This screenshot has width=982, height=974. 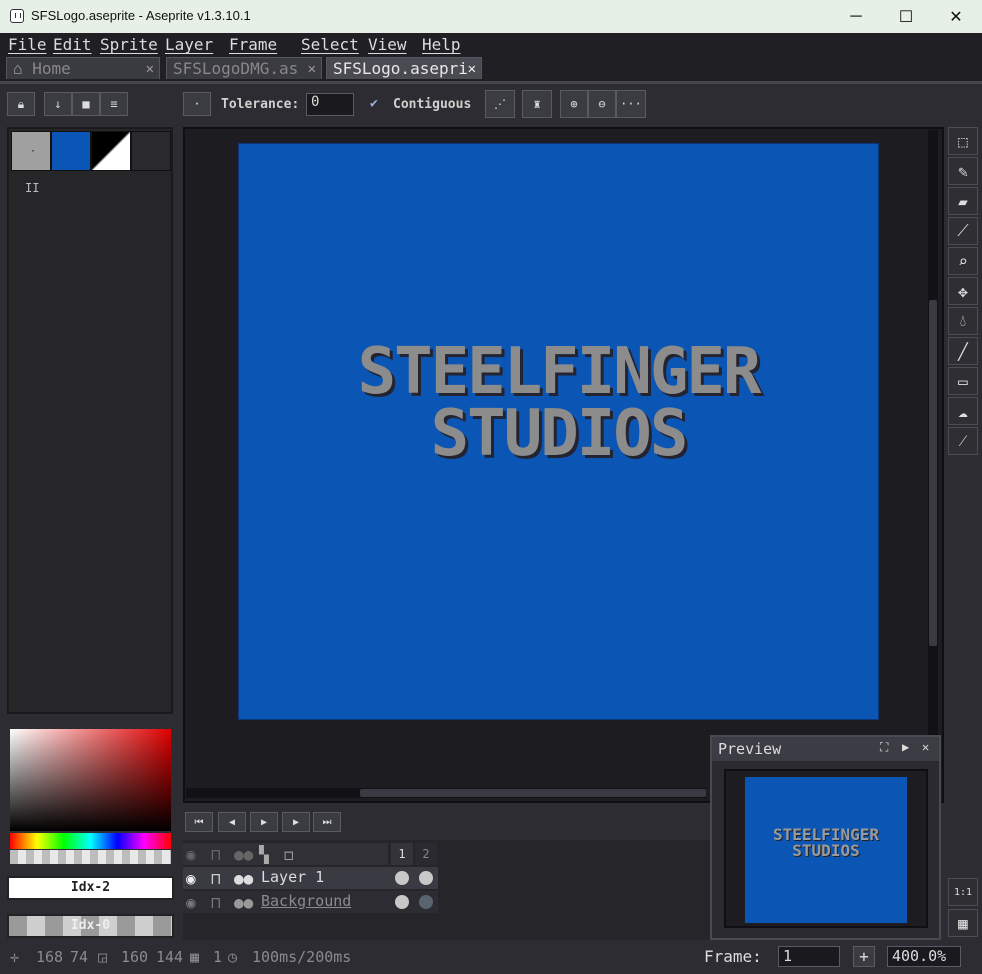 I want to click on pixel-connectivity-button: ⋰, so click(x=500, y=104).